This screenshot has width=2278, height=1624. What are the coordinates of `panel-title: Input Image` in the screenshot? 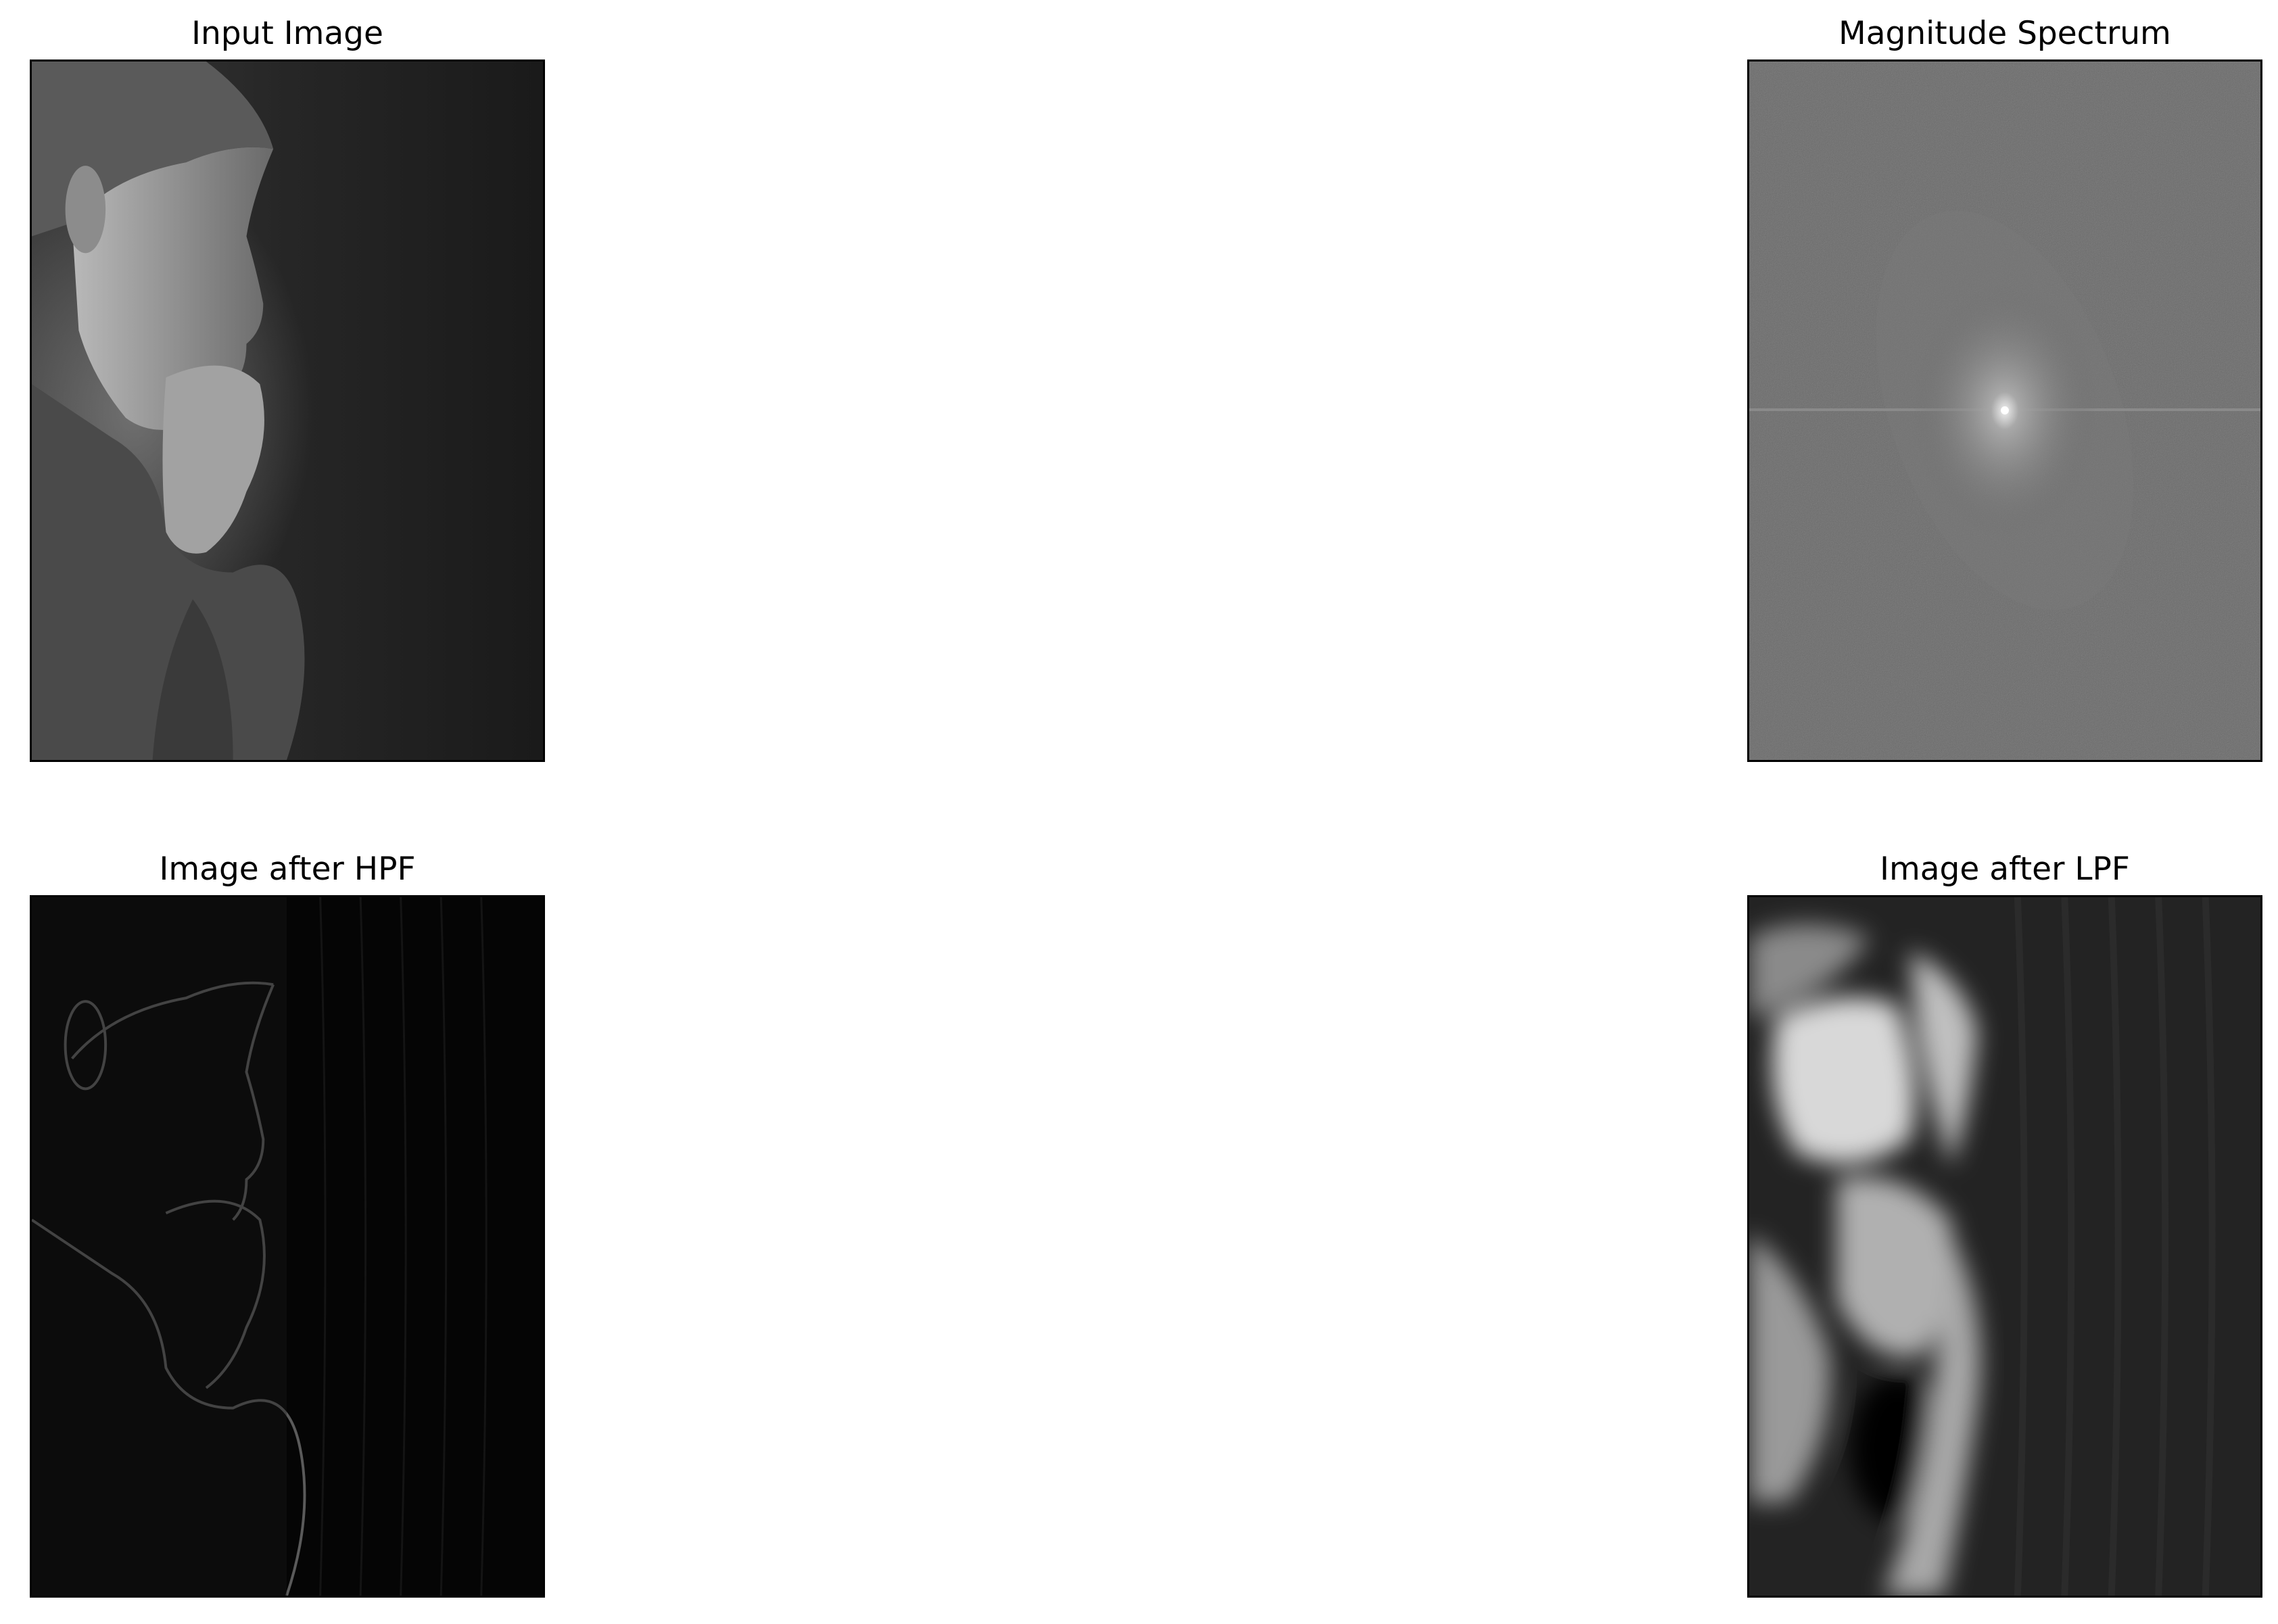 It's located at (287, 33).